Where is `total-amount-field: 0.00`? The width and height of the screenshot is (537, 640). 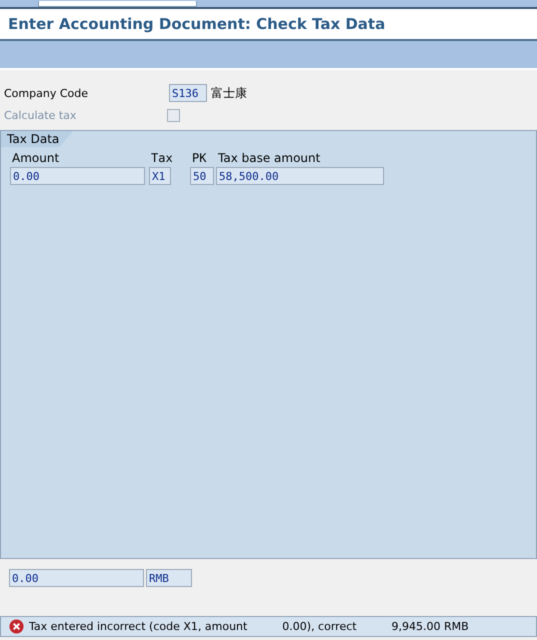
total-amount-field: 0.00 is located at coordinates (76, 578).